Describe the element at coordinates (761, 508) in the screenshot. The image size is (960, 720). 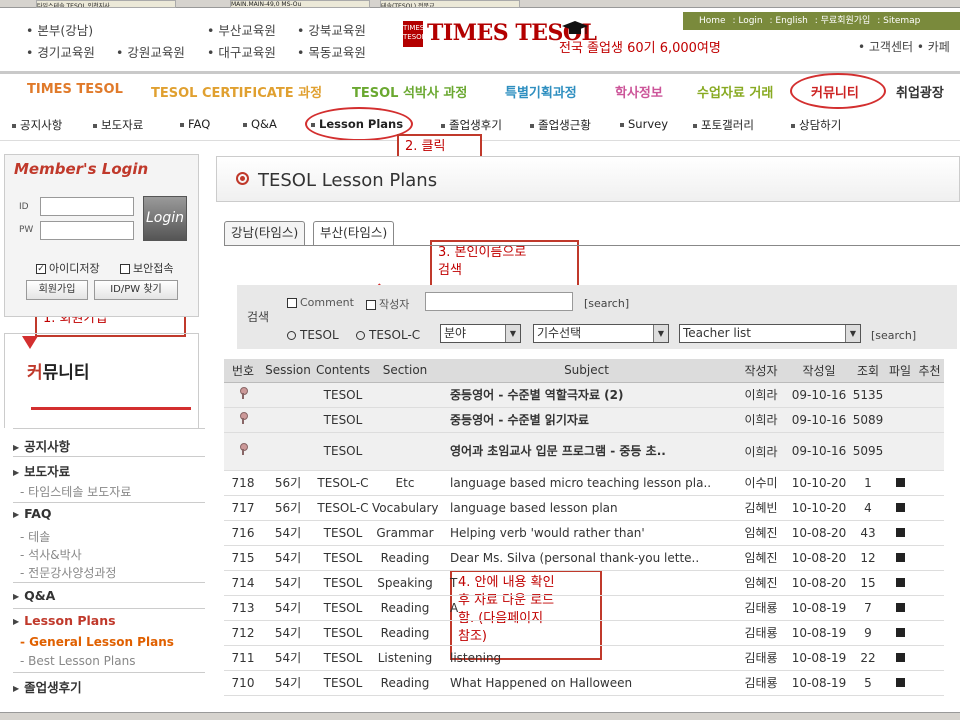
I see `table-cell: 김혜빈` at that location.